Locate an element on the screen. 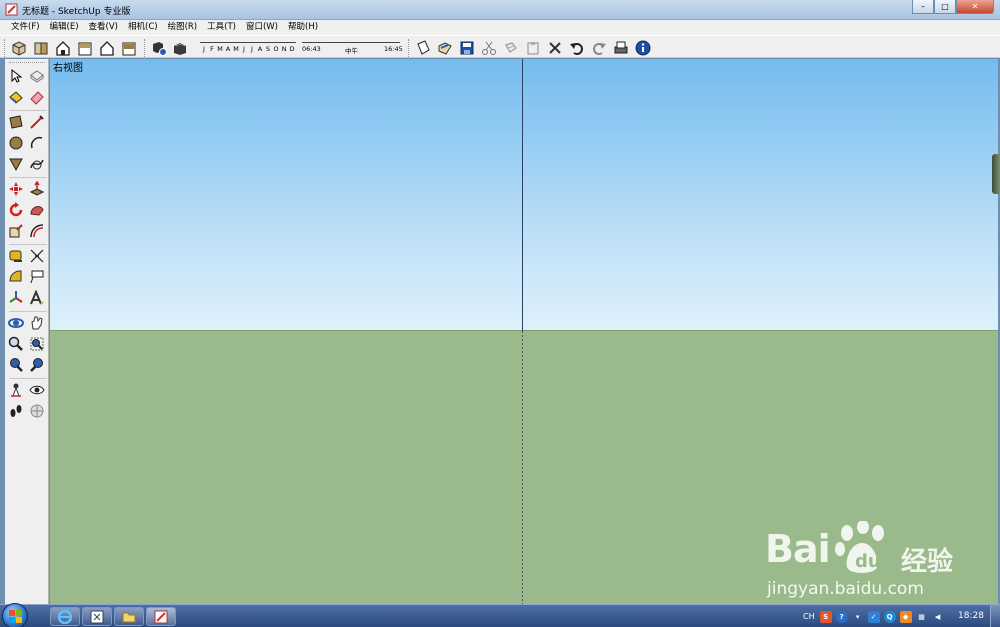  shadow-settings-button is located at coordinates (159, 47).